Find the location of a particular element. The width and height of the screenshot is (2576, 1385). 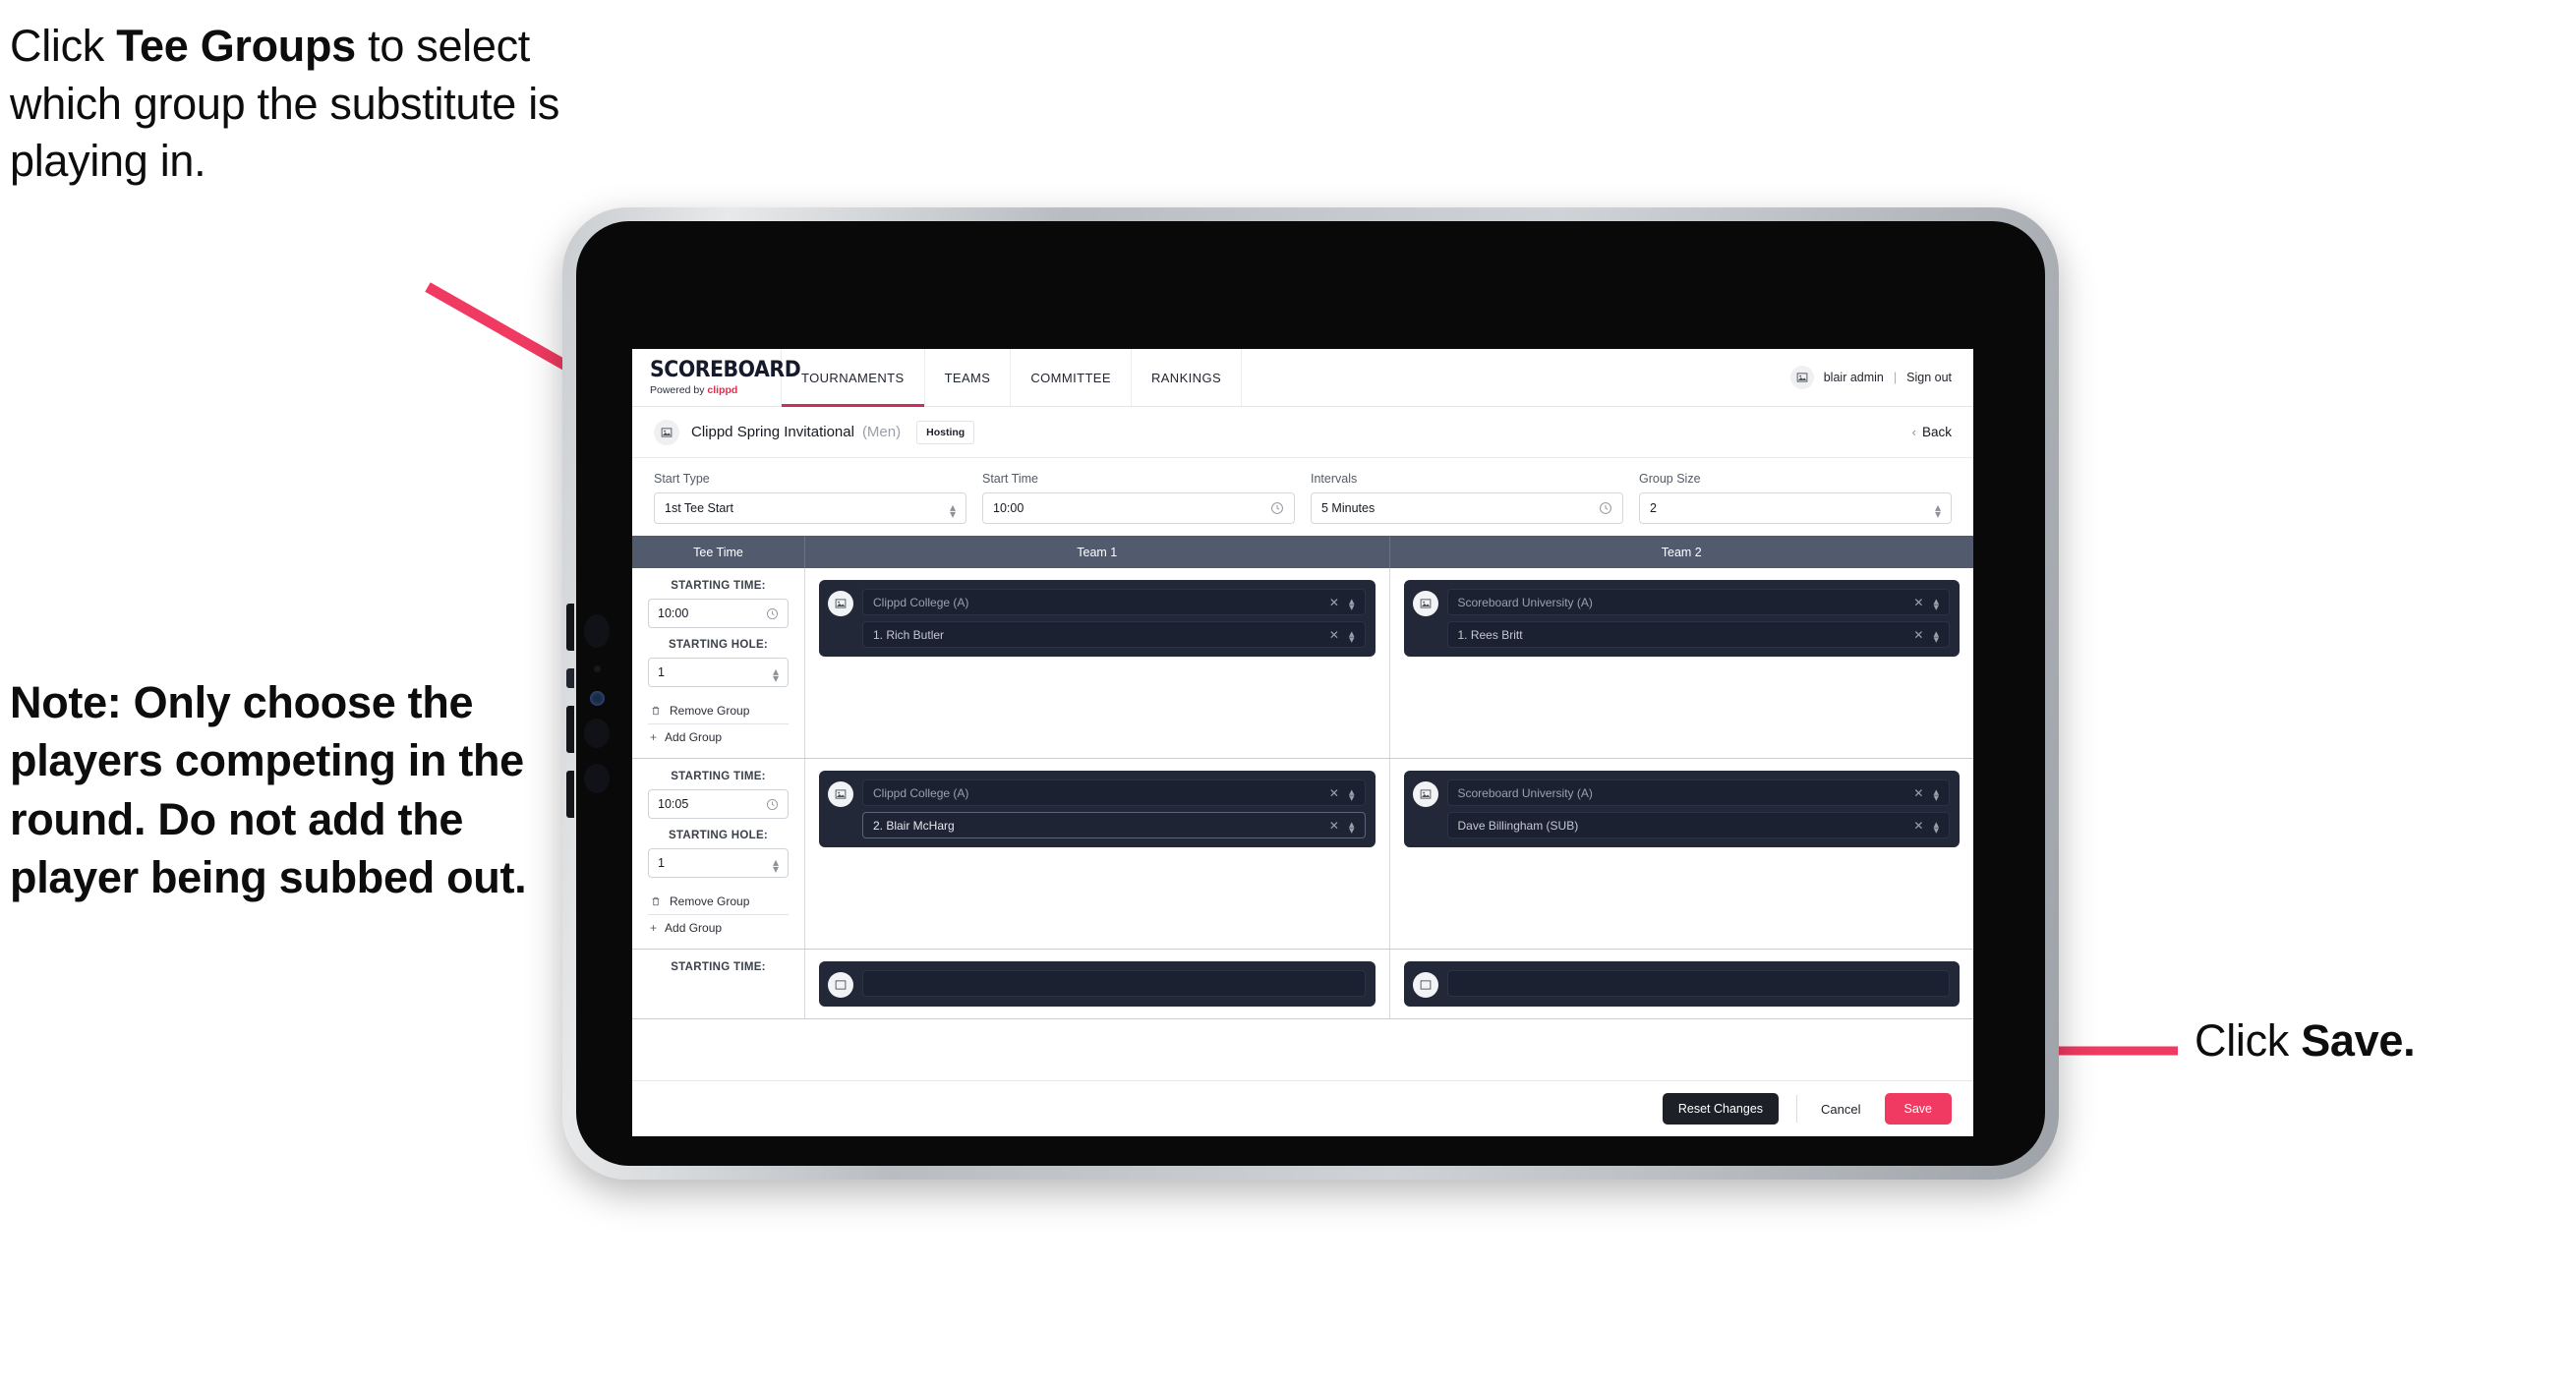

plus-icon: + is located at coordinates (654, 928).